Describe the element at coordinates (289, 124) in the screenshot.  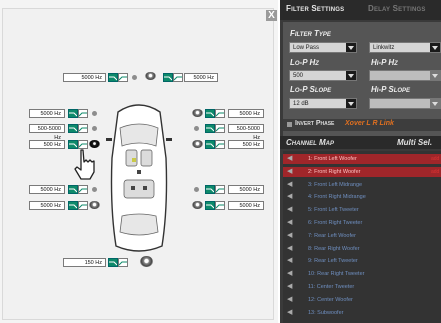
I see `invert-phase-checkbox` at that location.